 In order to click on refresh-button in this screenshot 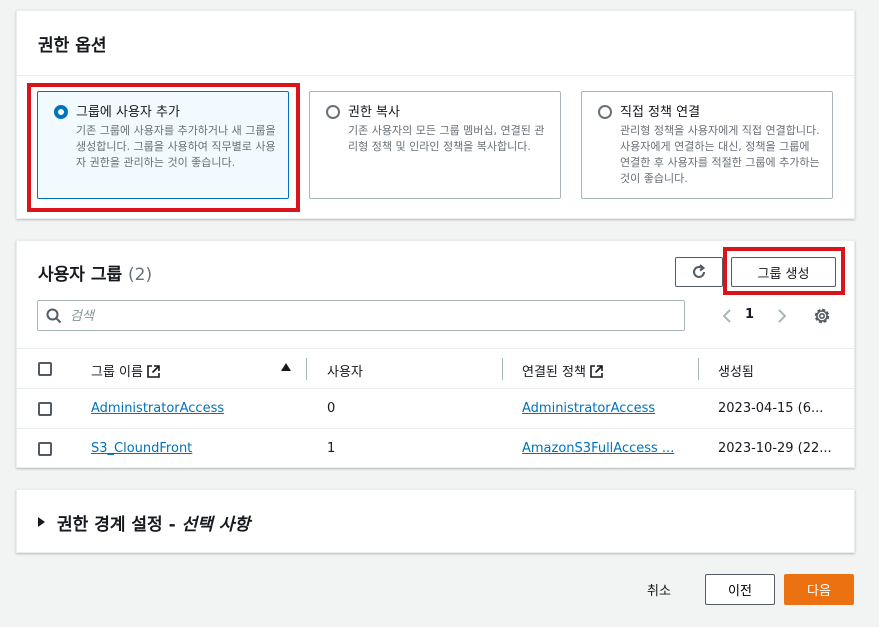, I will do `click(699, 272)`.